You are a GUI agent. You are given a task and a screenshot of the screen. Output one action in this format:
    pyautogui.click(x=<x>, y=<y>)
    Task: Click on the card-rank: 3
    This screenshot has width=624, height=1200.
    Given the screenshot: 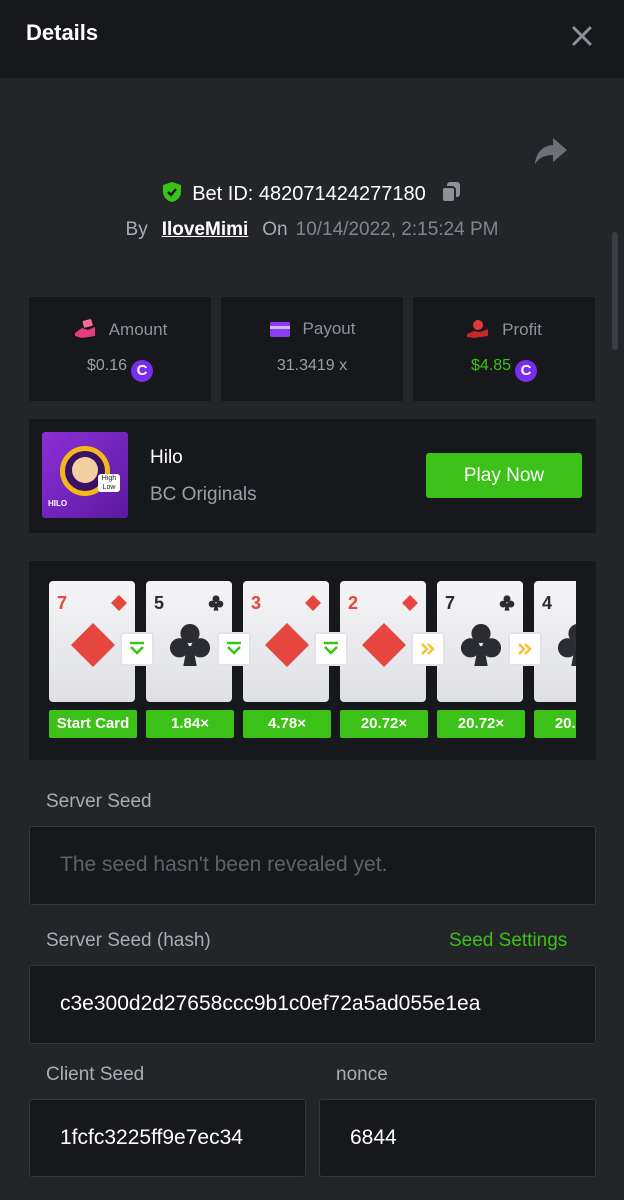 What is the action you would take?
    pyautogui.click(x=256, y=603)
    